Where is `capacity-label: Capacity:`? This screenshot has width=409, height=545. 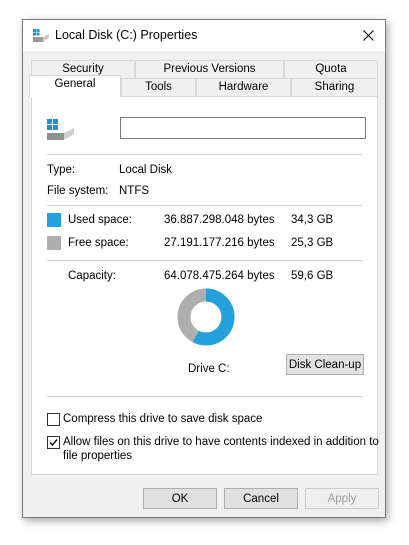
capacity-label: Capacity: is located at coordinates (92, 276).